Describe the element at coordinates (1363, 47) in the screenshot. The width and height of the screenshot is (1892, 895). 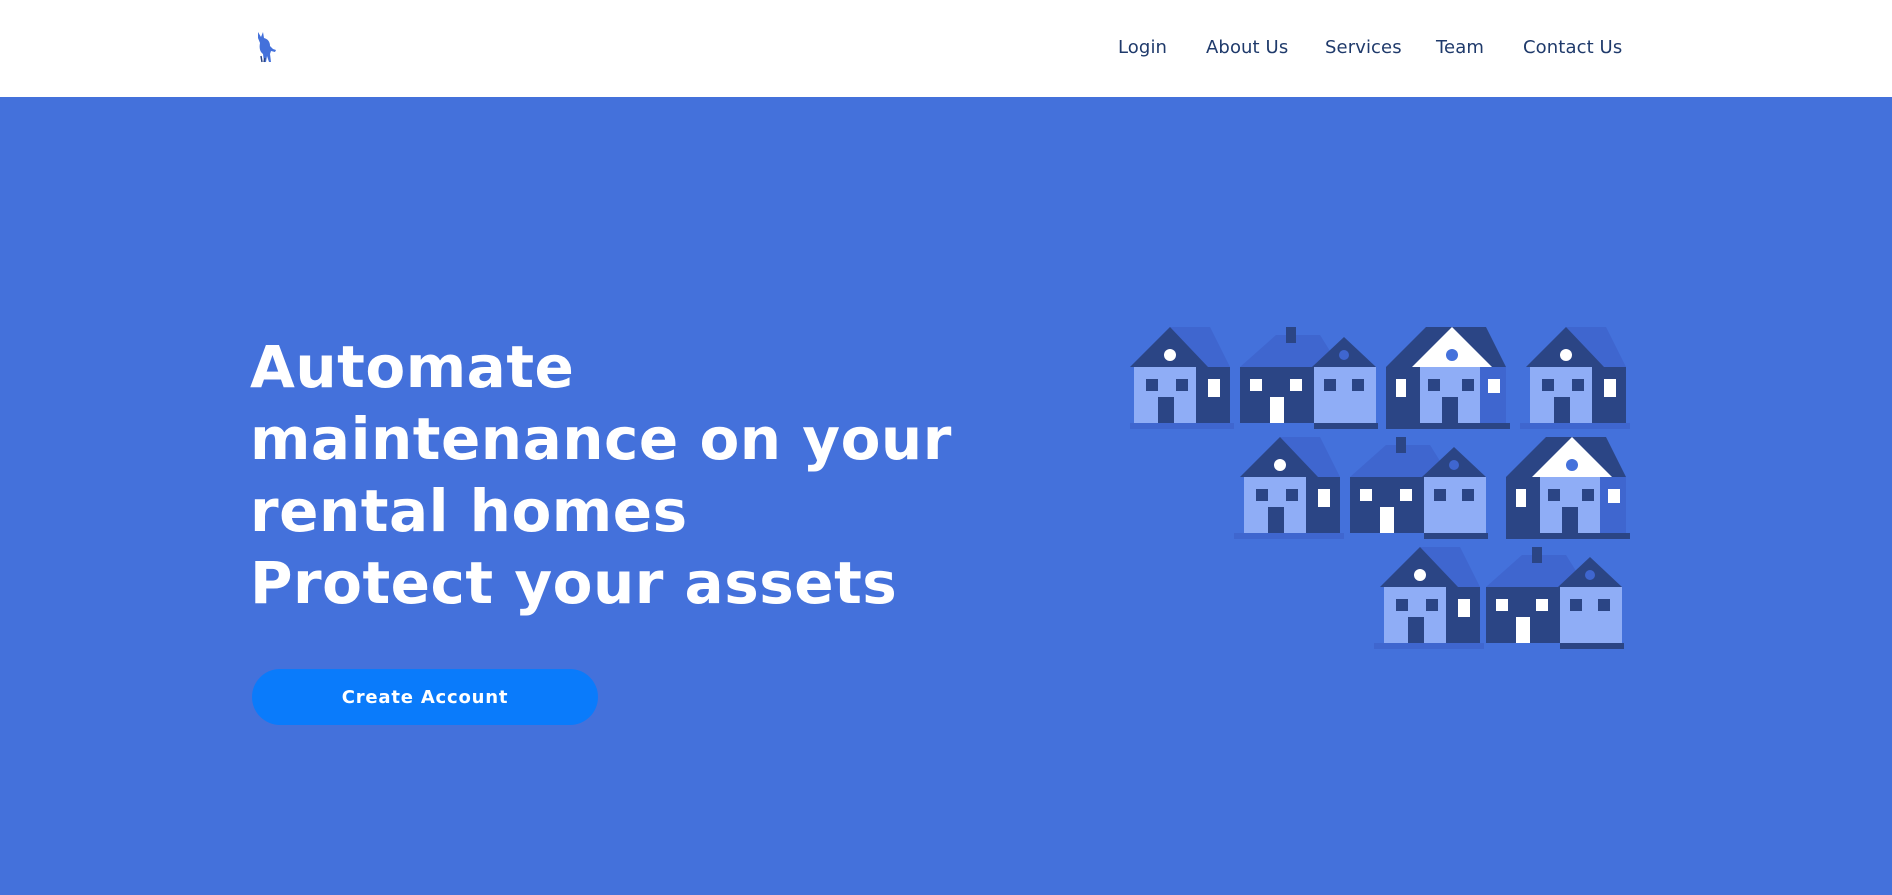
I see `nav-services-link: Services` at that location.